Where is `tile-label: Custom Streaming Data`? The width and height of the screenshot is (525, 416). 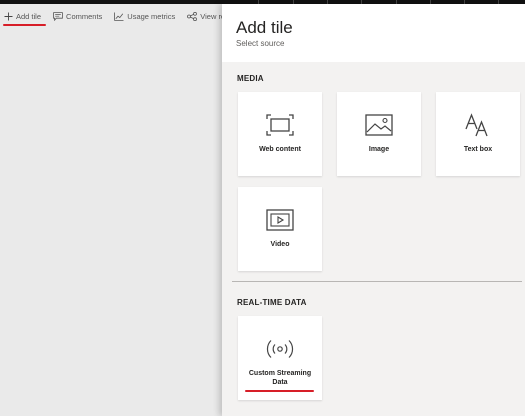
tile-label: Custom Streaming Data is located at coordinates (280, 378).